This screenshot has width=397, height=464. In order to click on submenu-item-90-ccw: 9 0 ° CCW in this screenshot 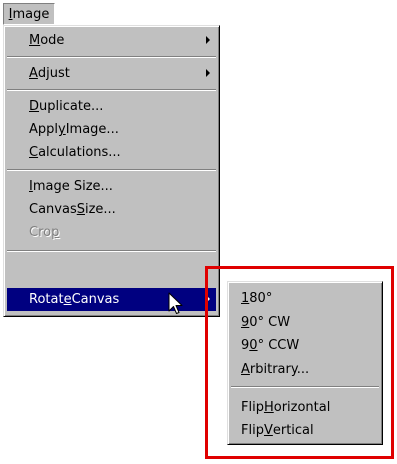, I will do `click(305, 345)`.